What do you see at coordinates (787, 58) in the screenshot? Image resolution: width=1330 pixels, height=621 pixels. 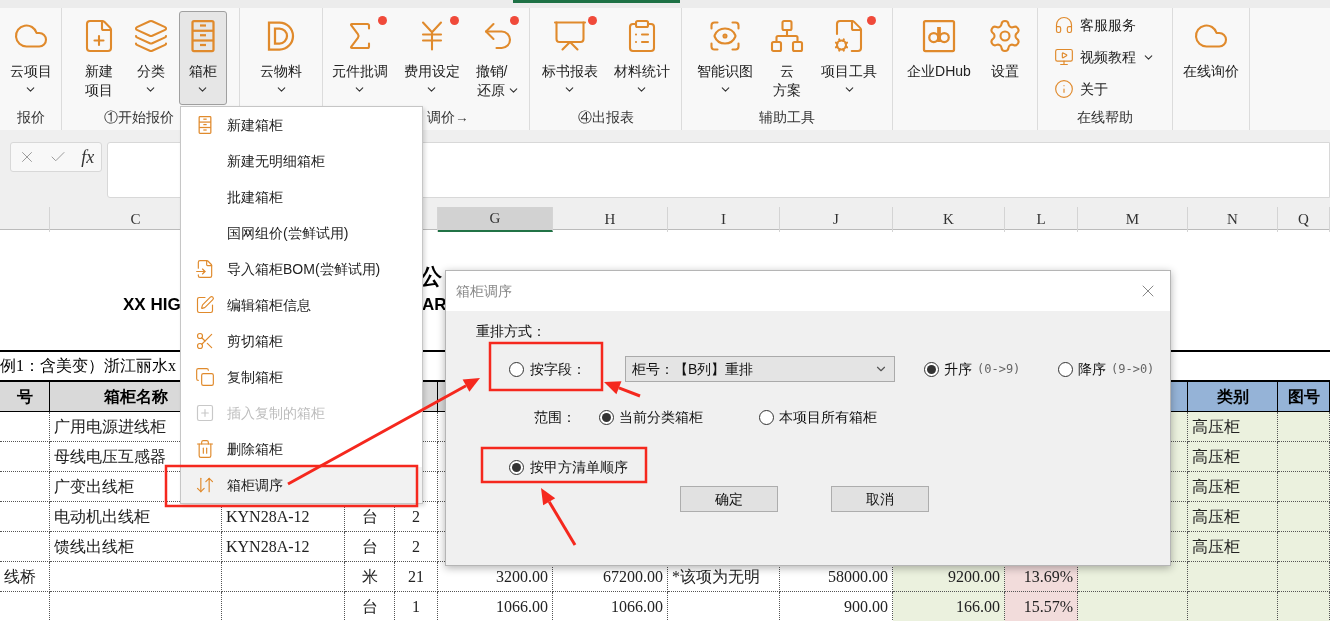 I see `ribbon-button: 云 方案` at bounding box center [787, 58].